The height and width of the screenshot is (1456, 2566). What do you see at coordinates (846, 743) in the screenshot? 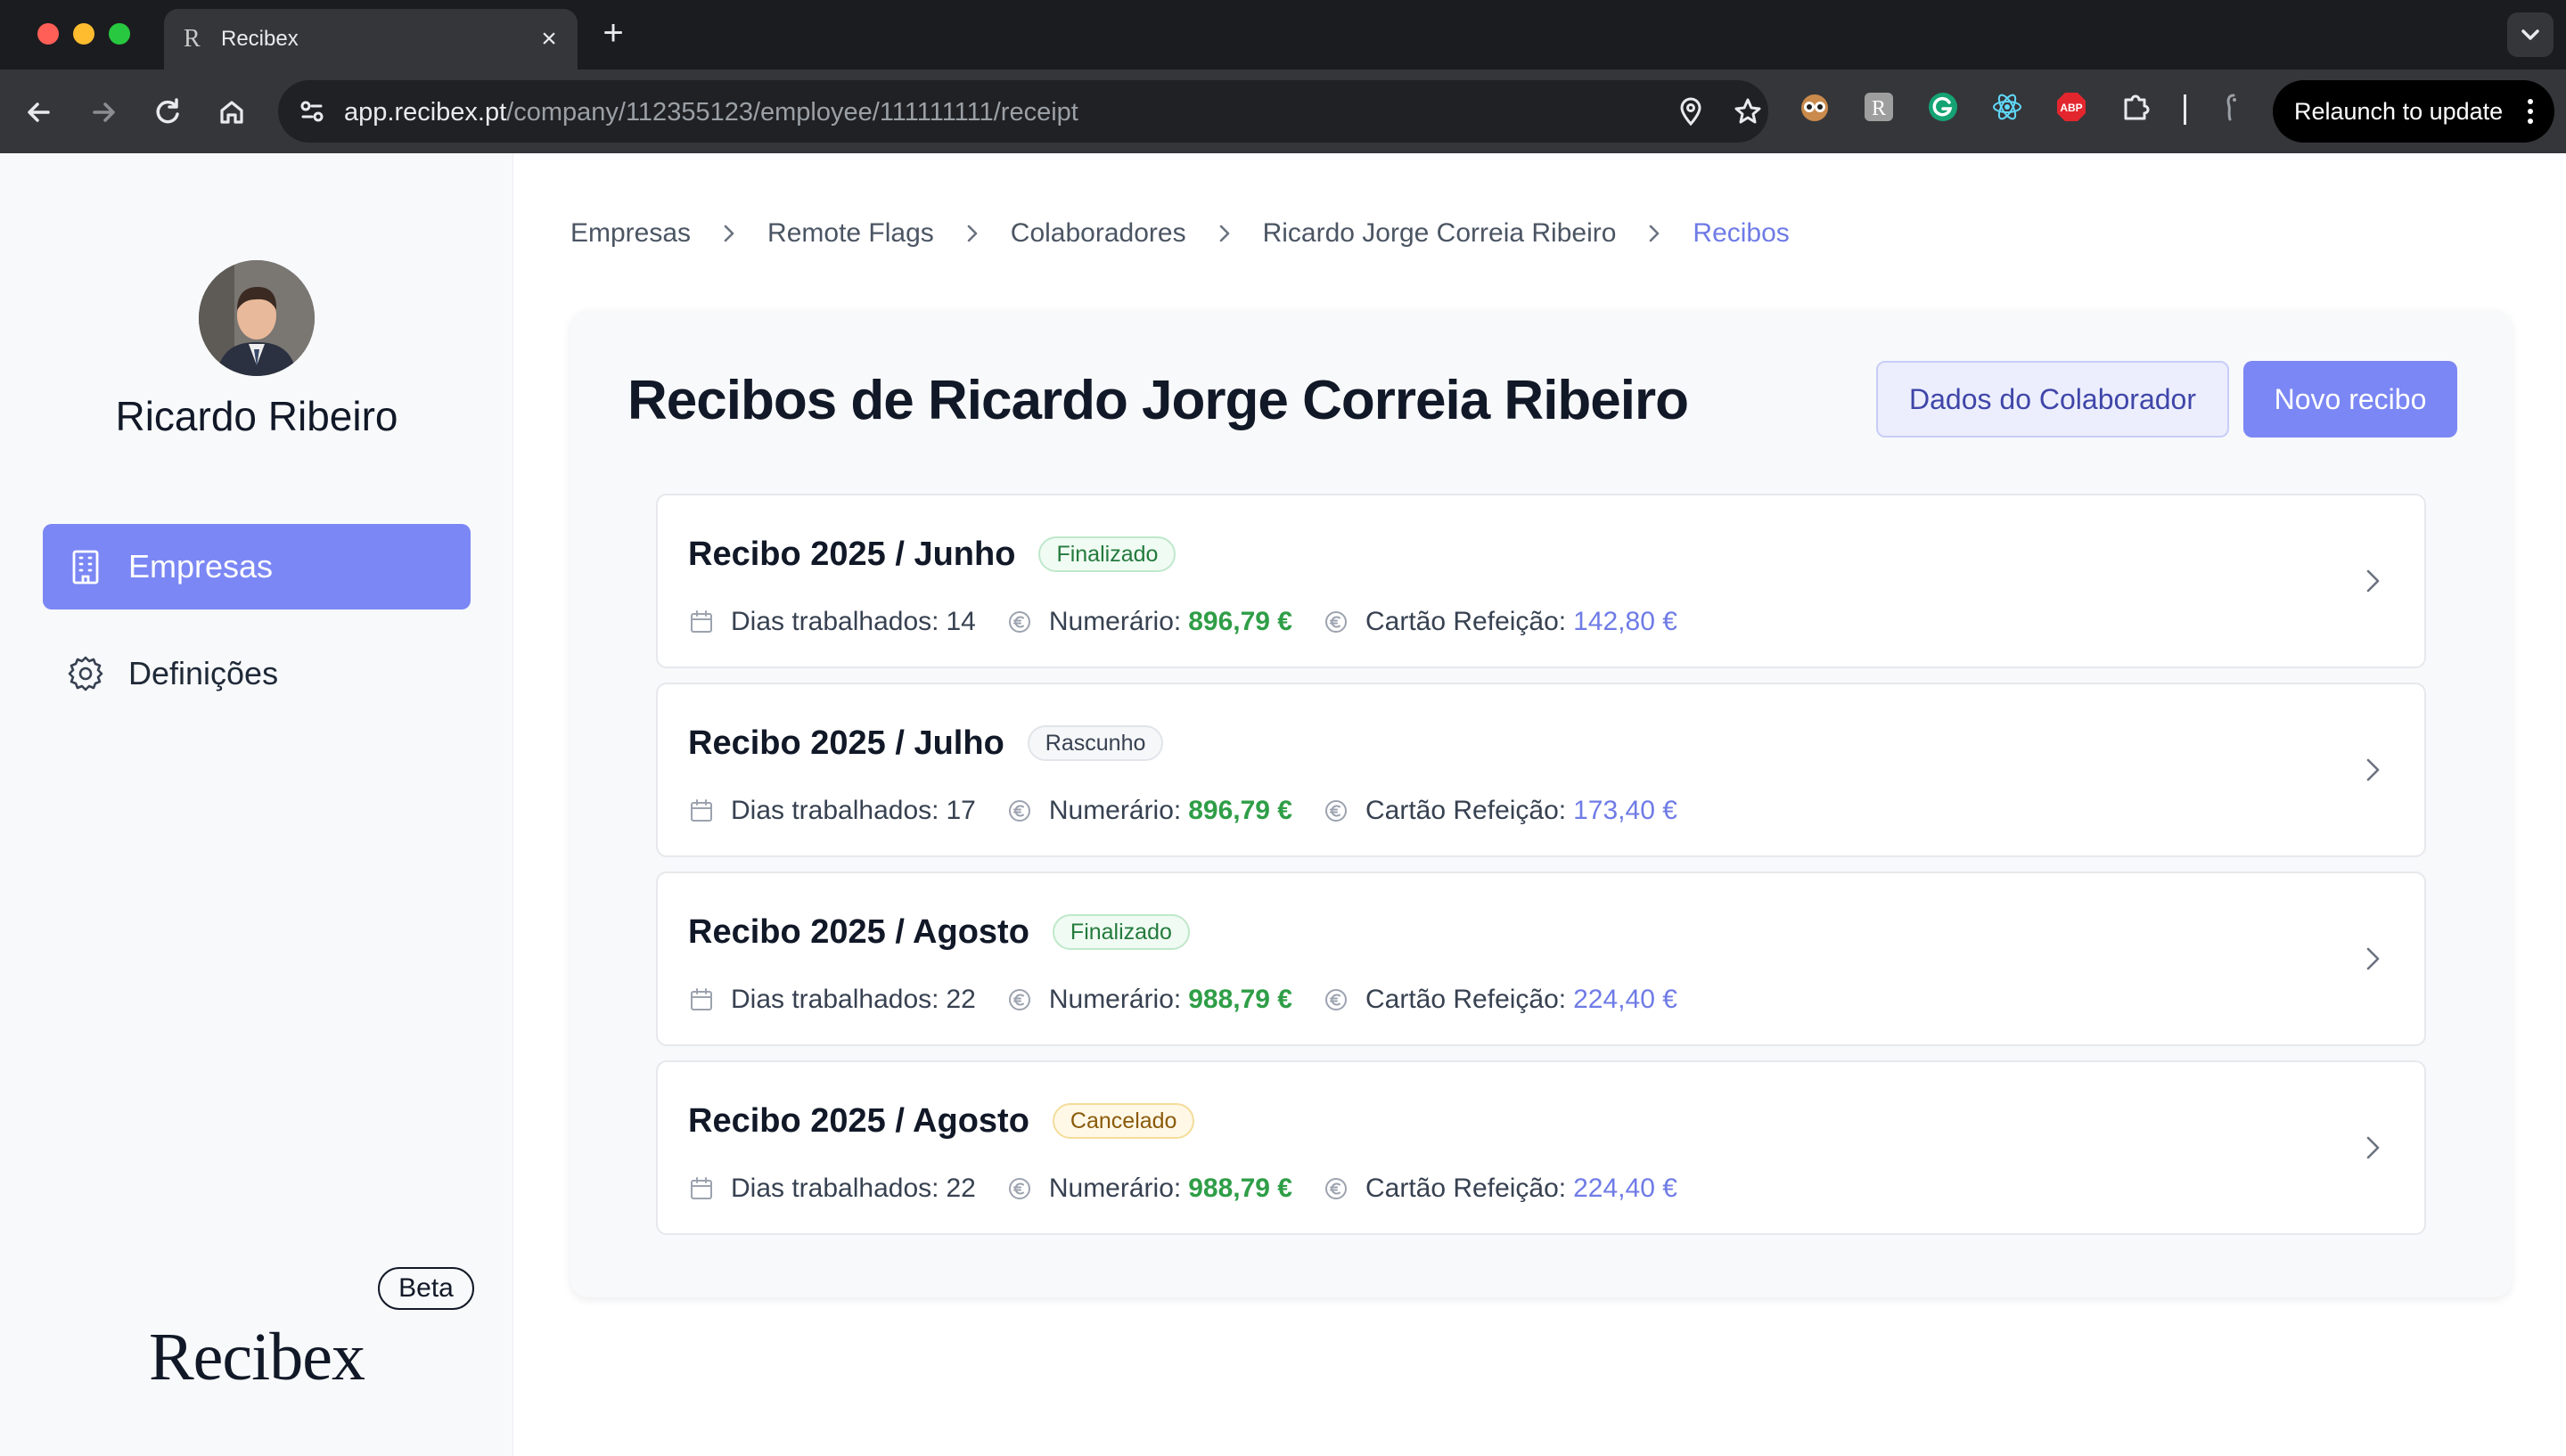
I see `receipt-title: Recibo 2025 / Julho` at bounding box center [846, 743].